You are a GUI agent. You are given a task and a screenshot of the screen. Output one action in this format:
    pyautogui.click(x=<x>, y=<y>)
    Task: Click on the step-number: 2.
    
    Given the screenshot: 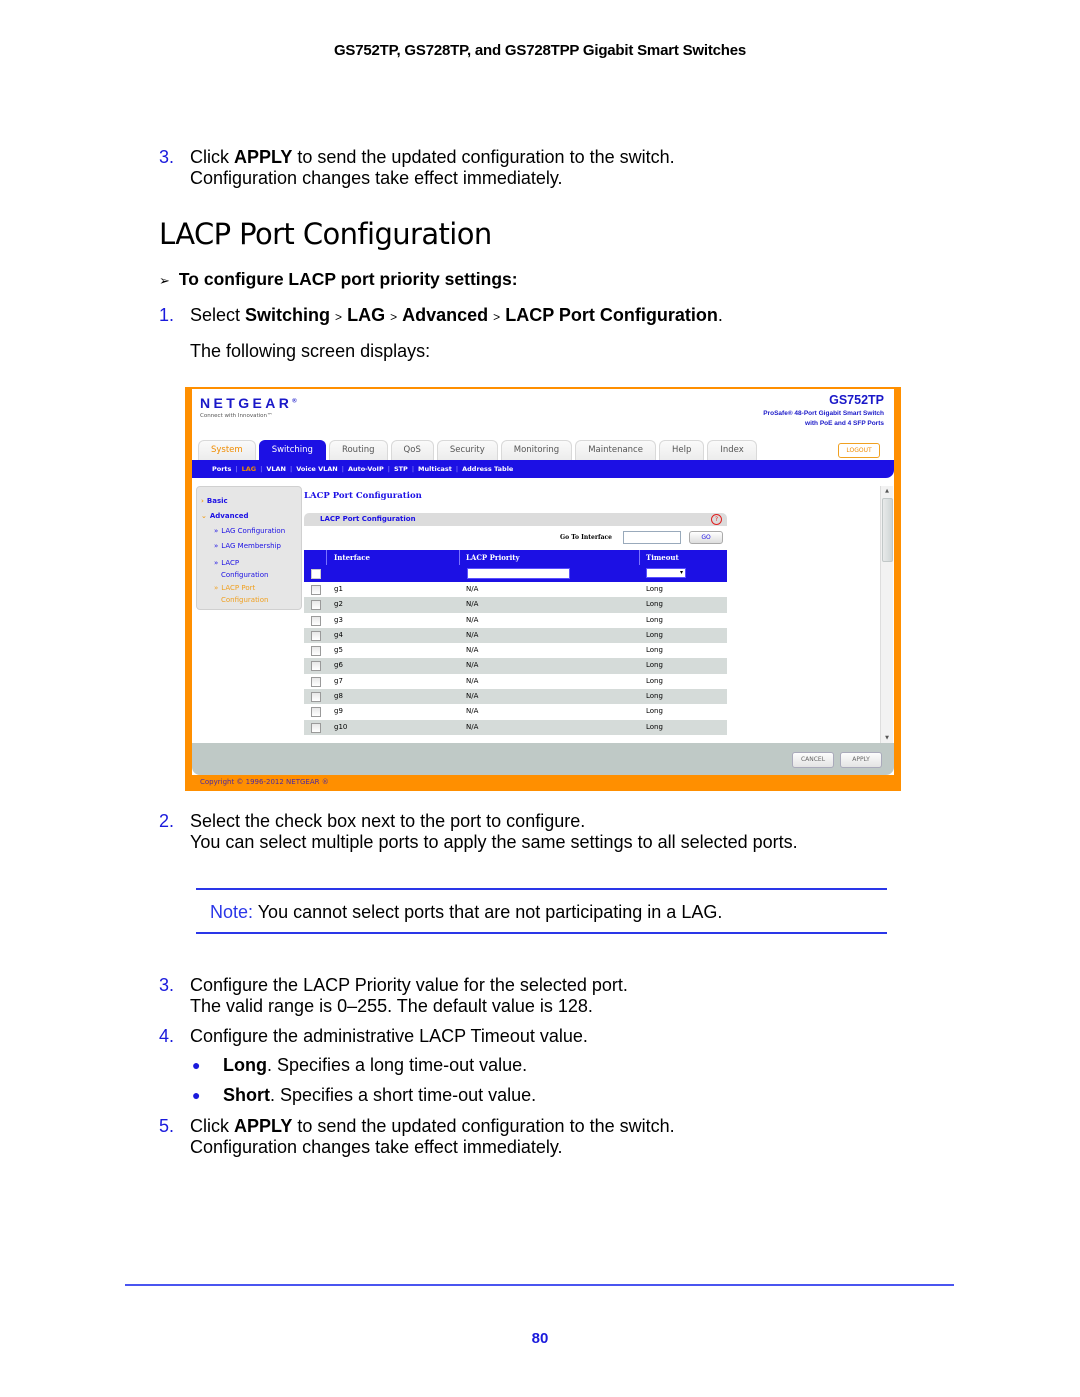 What is the action you would take?
    pyautogui.click(x=167, y=821)
    